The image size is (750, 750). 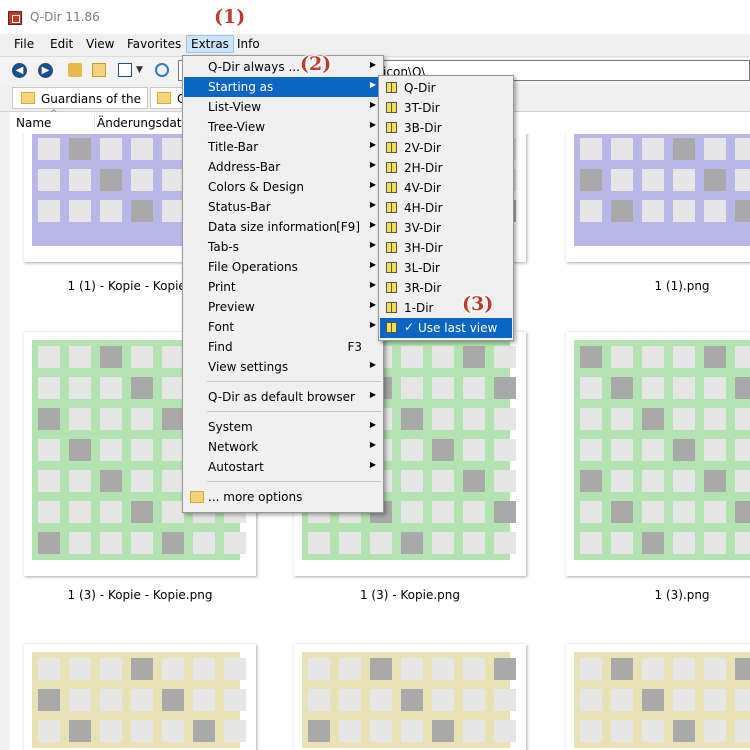 I want to click on up-folder-icon, so click(x=75, y=70).